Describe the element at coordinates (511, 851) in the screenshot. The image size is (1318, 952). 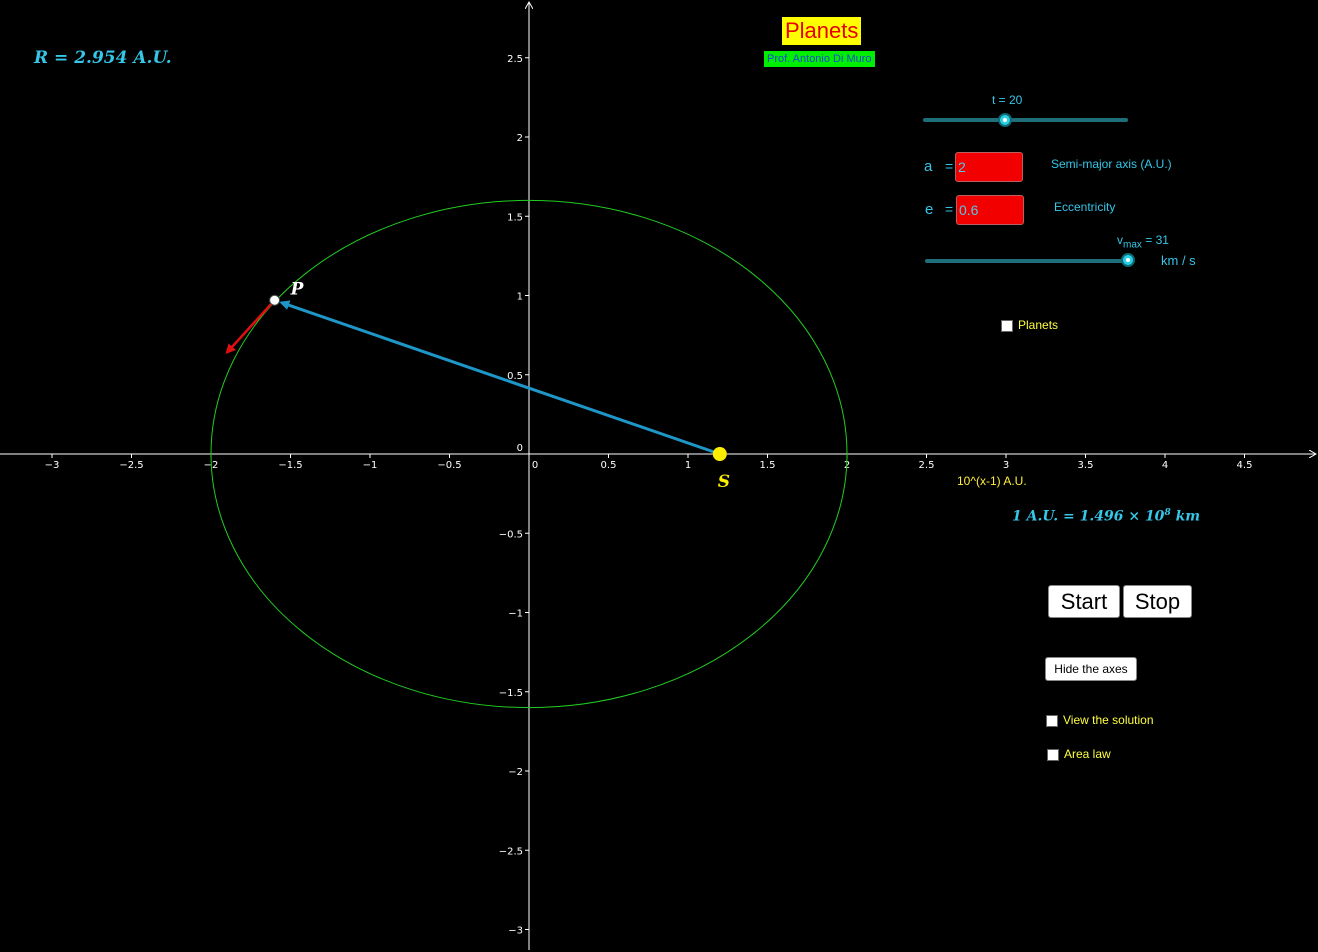
I see `y-tick-label: −2.5` at that location.